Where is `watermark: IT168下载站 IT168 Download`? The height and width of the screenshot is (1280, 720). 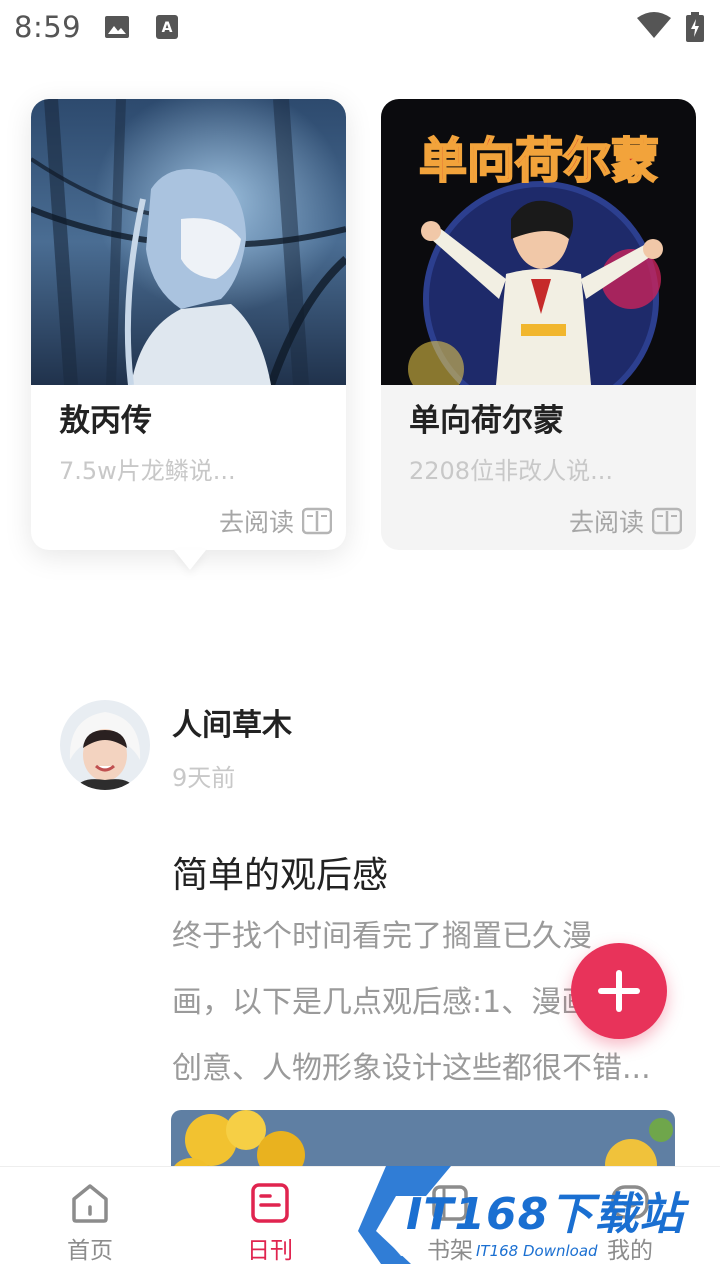 watermark: IT168下载站 IT168 Download is located at coordinates (534, 1214).